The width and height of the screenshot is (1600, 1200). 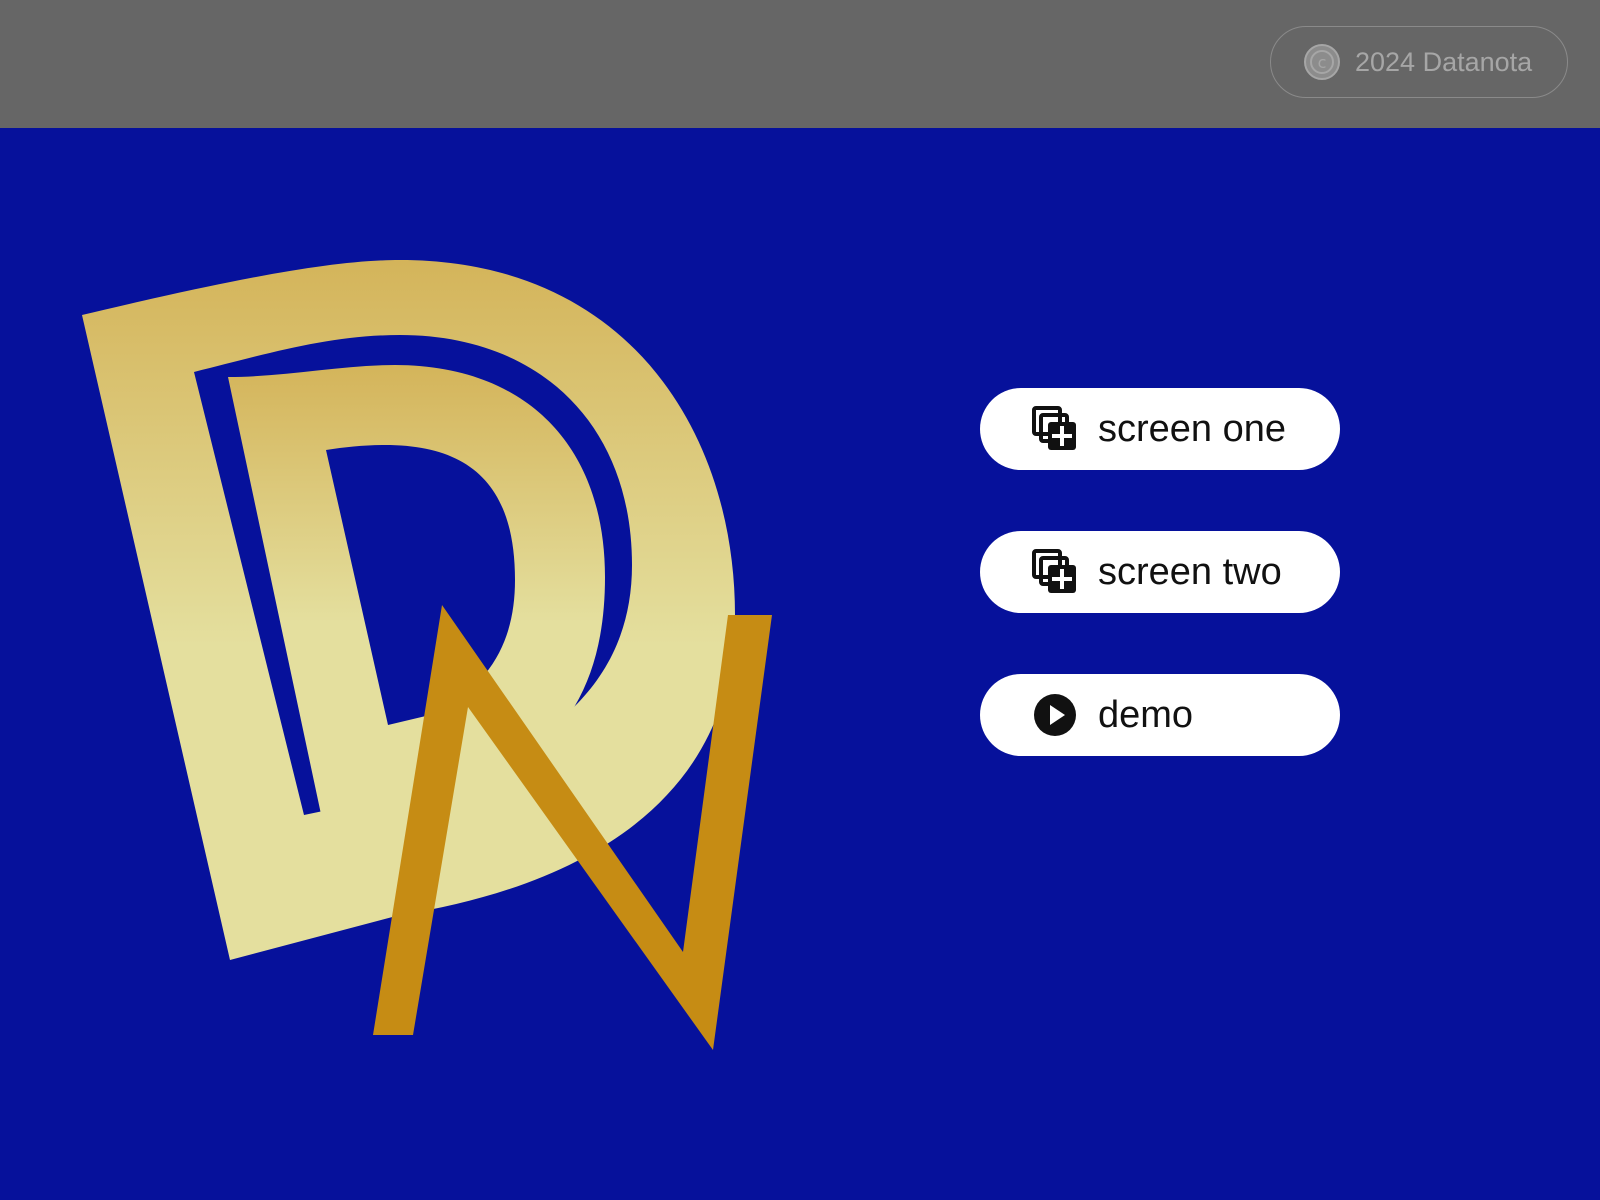 What do you see at coordinates (800, 64) in the screenshot?
I see `top-bar: c 2024 Datanota` at bounding box center [800, 64].